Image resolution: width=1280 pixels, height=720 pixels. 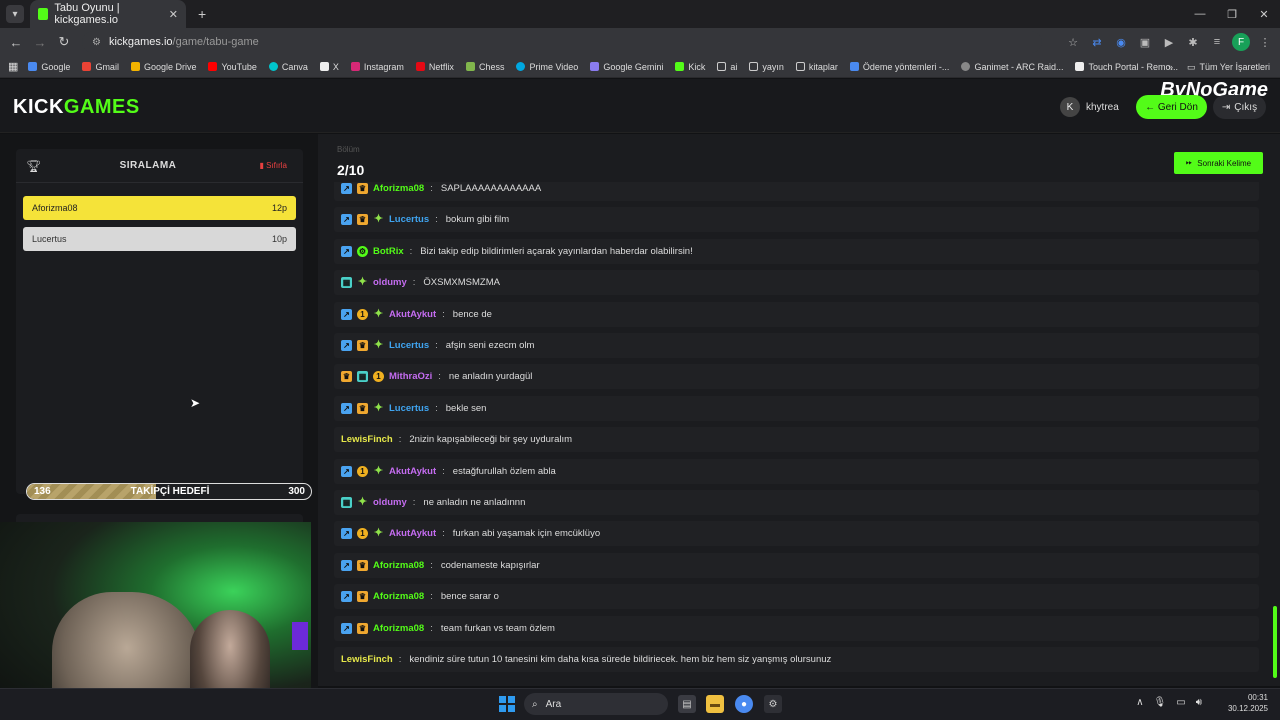 What do you see at coordinates (687, 704) in the screenshot?
I see `task-view-icon: ▤` at bounding box center [687, 704].